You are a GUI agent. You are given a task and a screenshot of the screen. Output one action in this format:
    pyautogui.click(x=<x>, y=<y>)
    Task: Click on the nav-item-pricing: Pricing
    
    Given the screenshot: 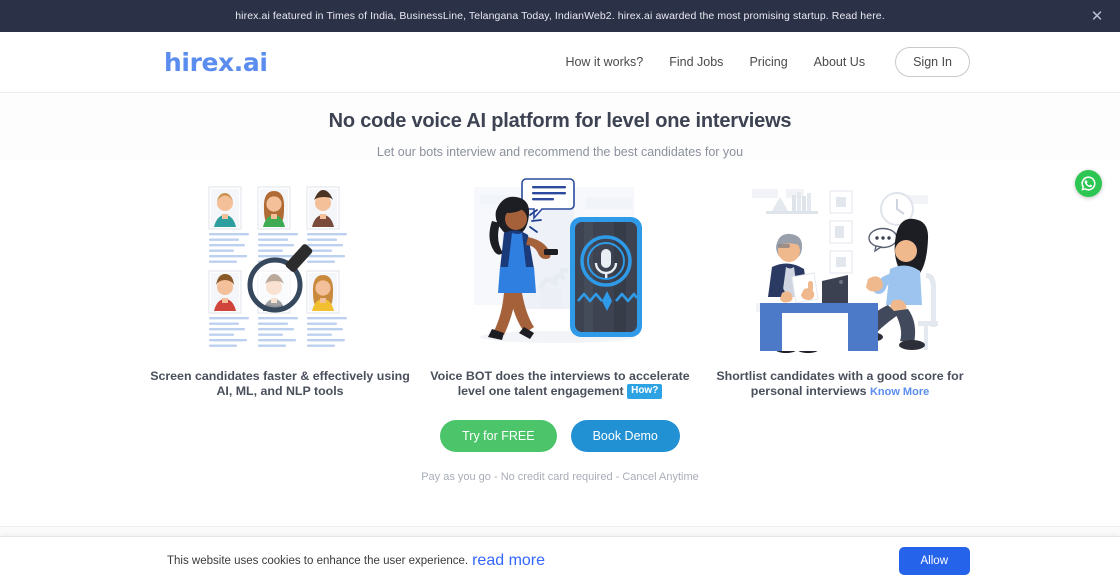 What is the action you would take?
    pyautogui.click(x=768, y=62)
    